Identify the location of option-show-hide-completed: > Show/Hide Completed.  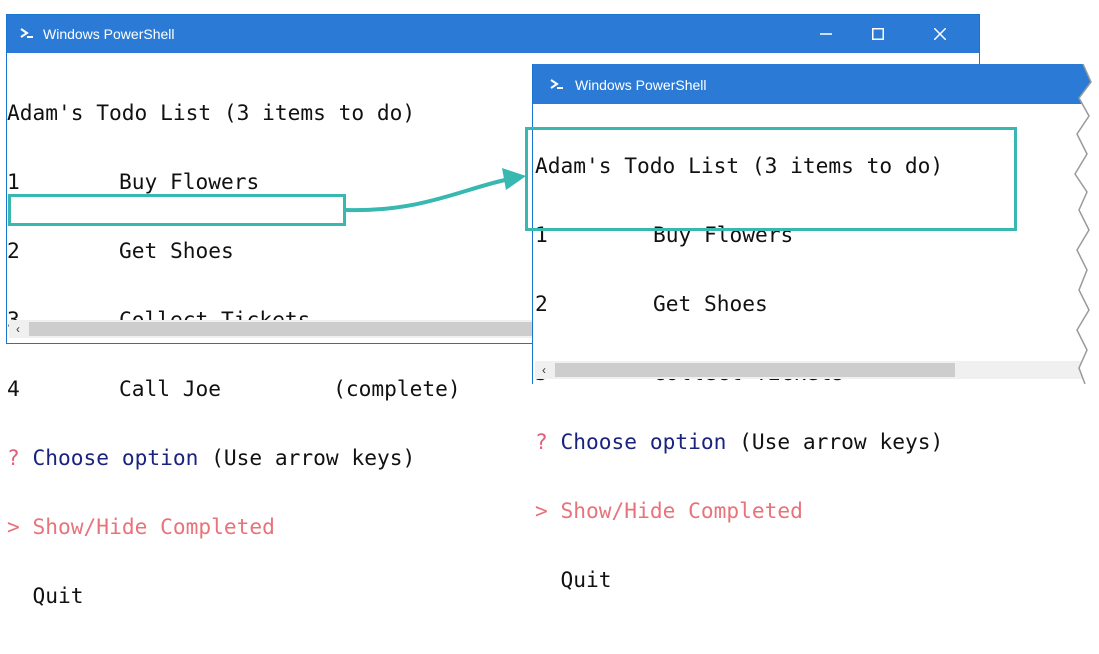
(817, 510).